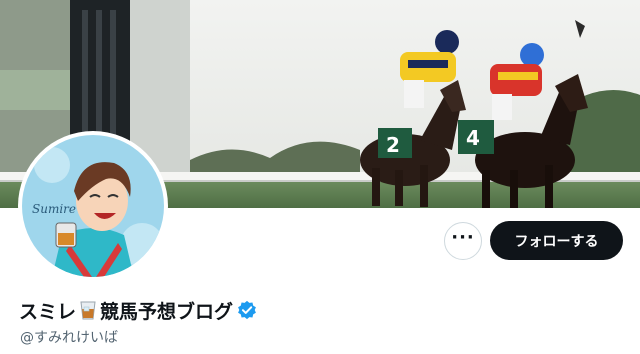 This screenshot has width=640, height=354. I want to click on follow-button: フォローする, so click(556, 240).